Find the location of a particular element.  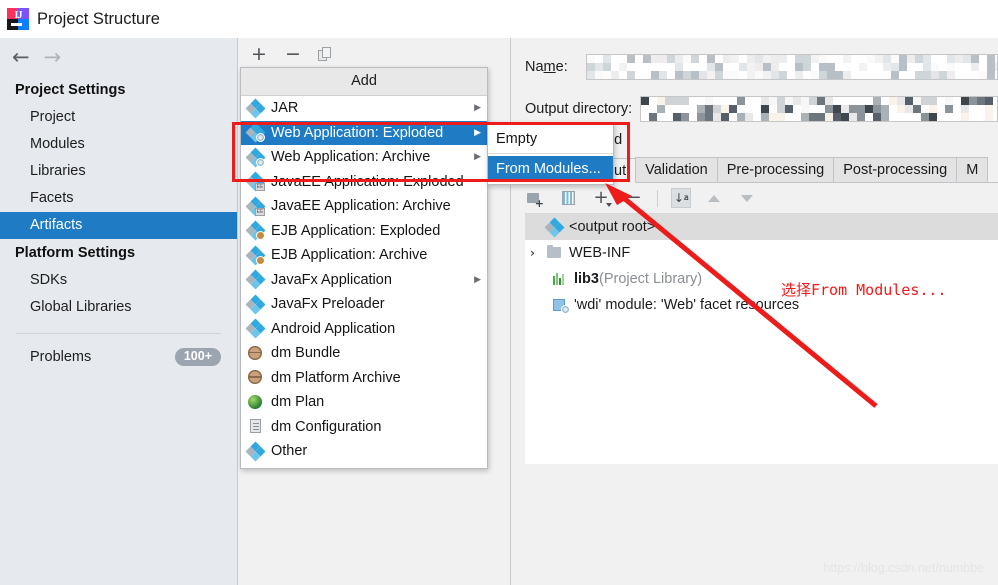

output-directory-label: Output directory: is located at coordinates (579, 109).